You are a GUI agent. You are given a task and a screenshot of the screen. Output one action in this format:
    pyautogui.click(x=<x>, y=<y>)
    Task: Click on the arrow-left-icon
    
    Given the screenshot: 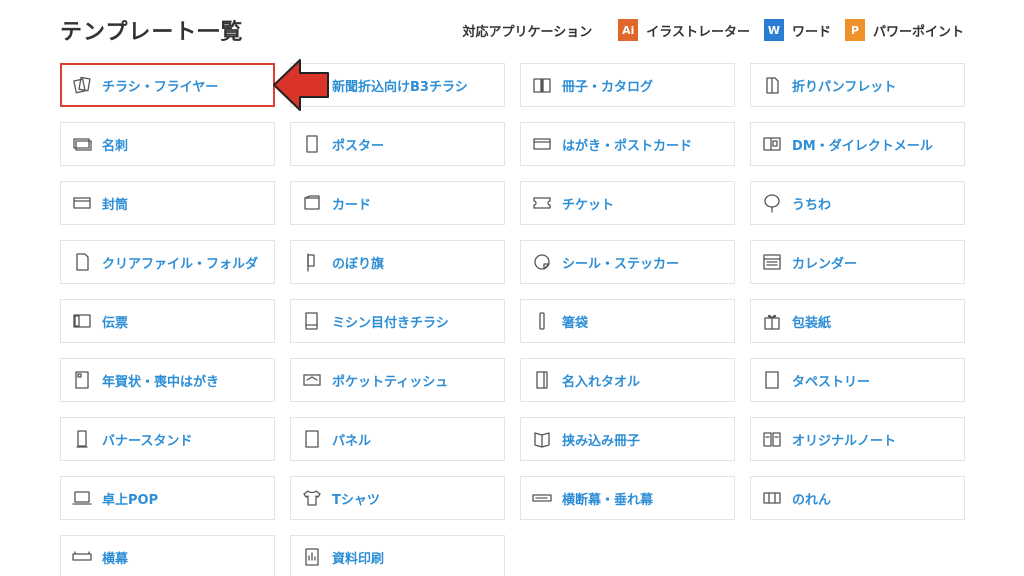 What is the action you would take?
    pyautogui.click(x=301, y=85)
    